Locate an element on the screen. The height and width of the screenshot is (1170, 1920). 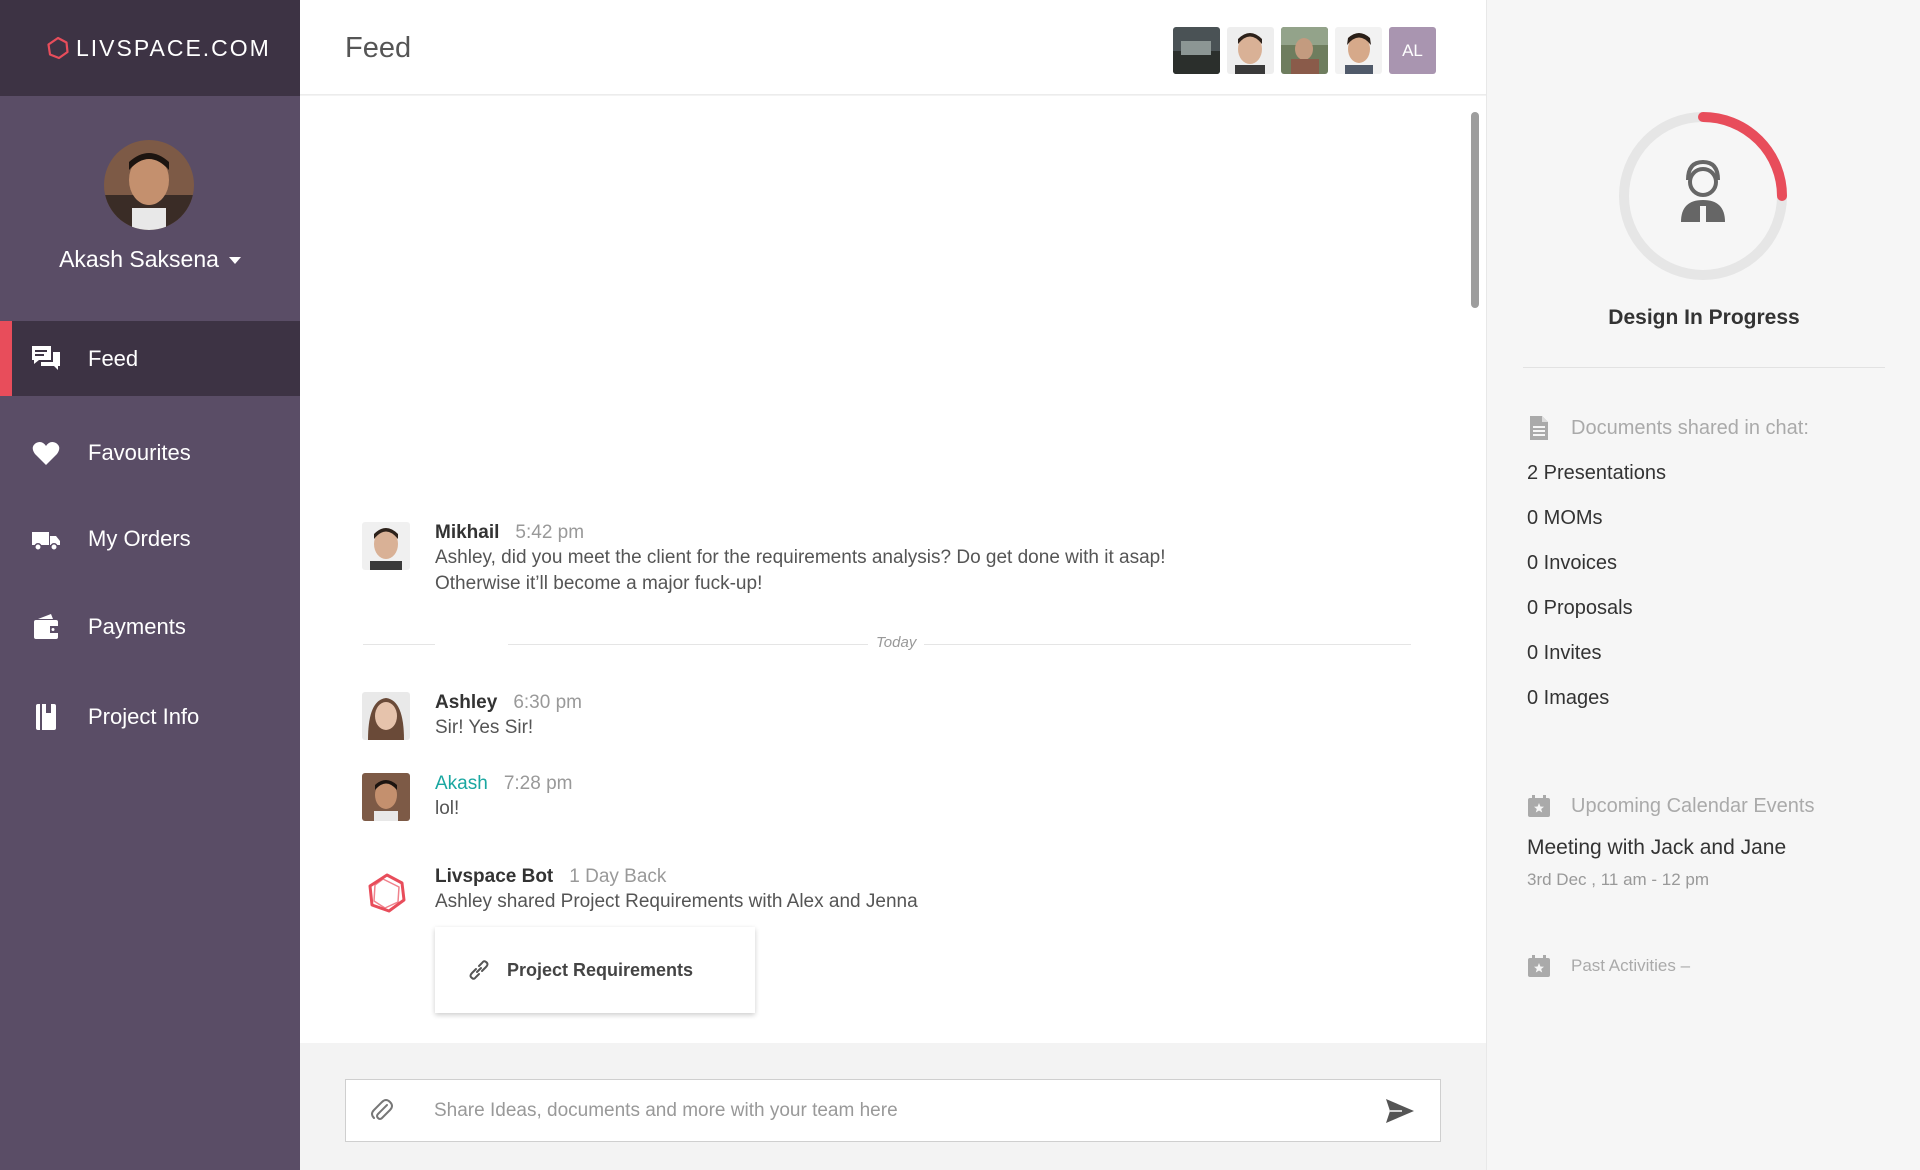
brand-header: LIVSPACE.COM is located at coordinates (150, 48).